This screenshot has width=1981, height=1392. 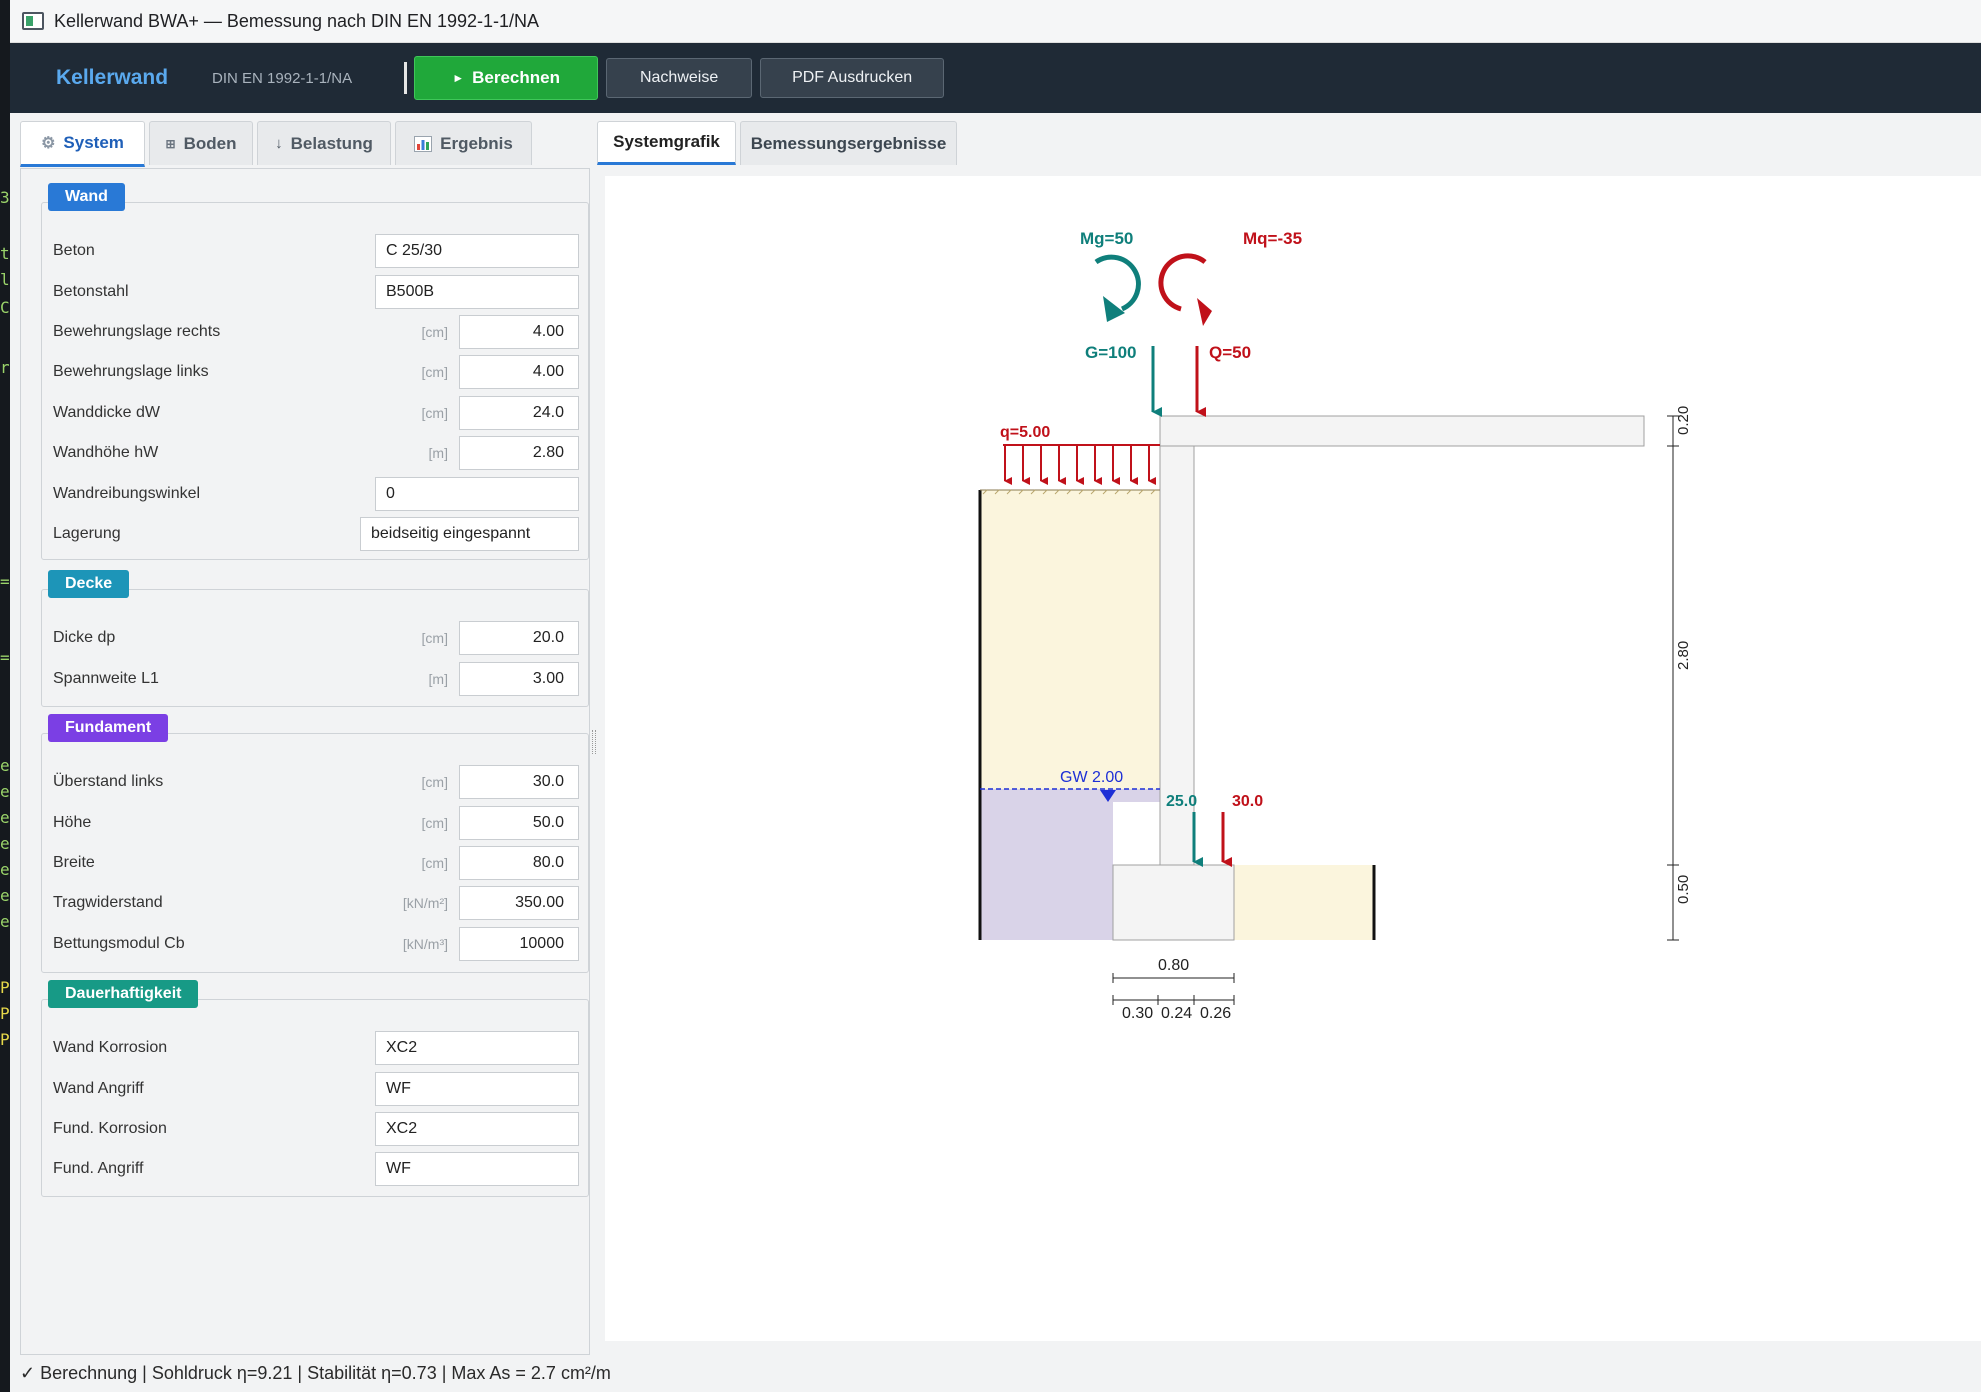 I want to click on field-label: Bettungsmodul Cb, so click(x=119, y=943).